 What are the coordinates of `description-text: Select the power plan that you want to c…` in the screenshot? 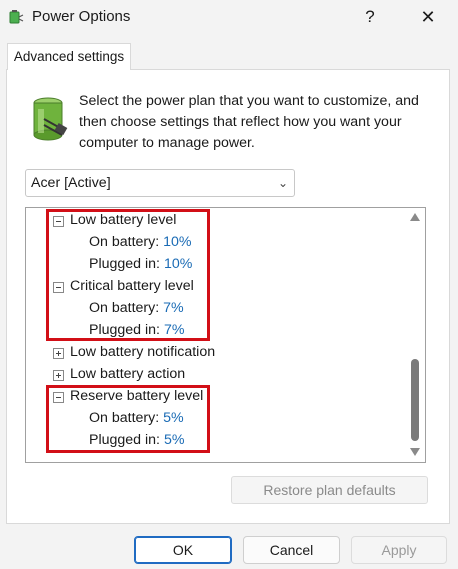 It's located at (249, 122).